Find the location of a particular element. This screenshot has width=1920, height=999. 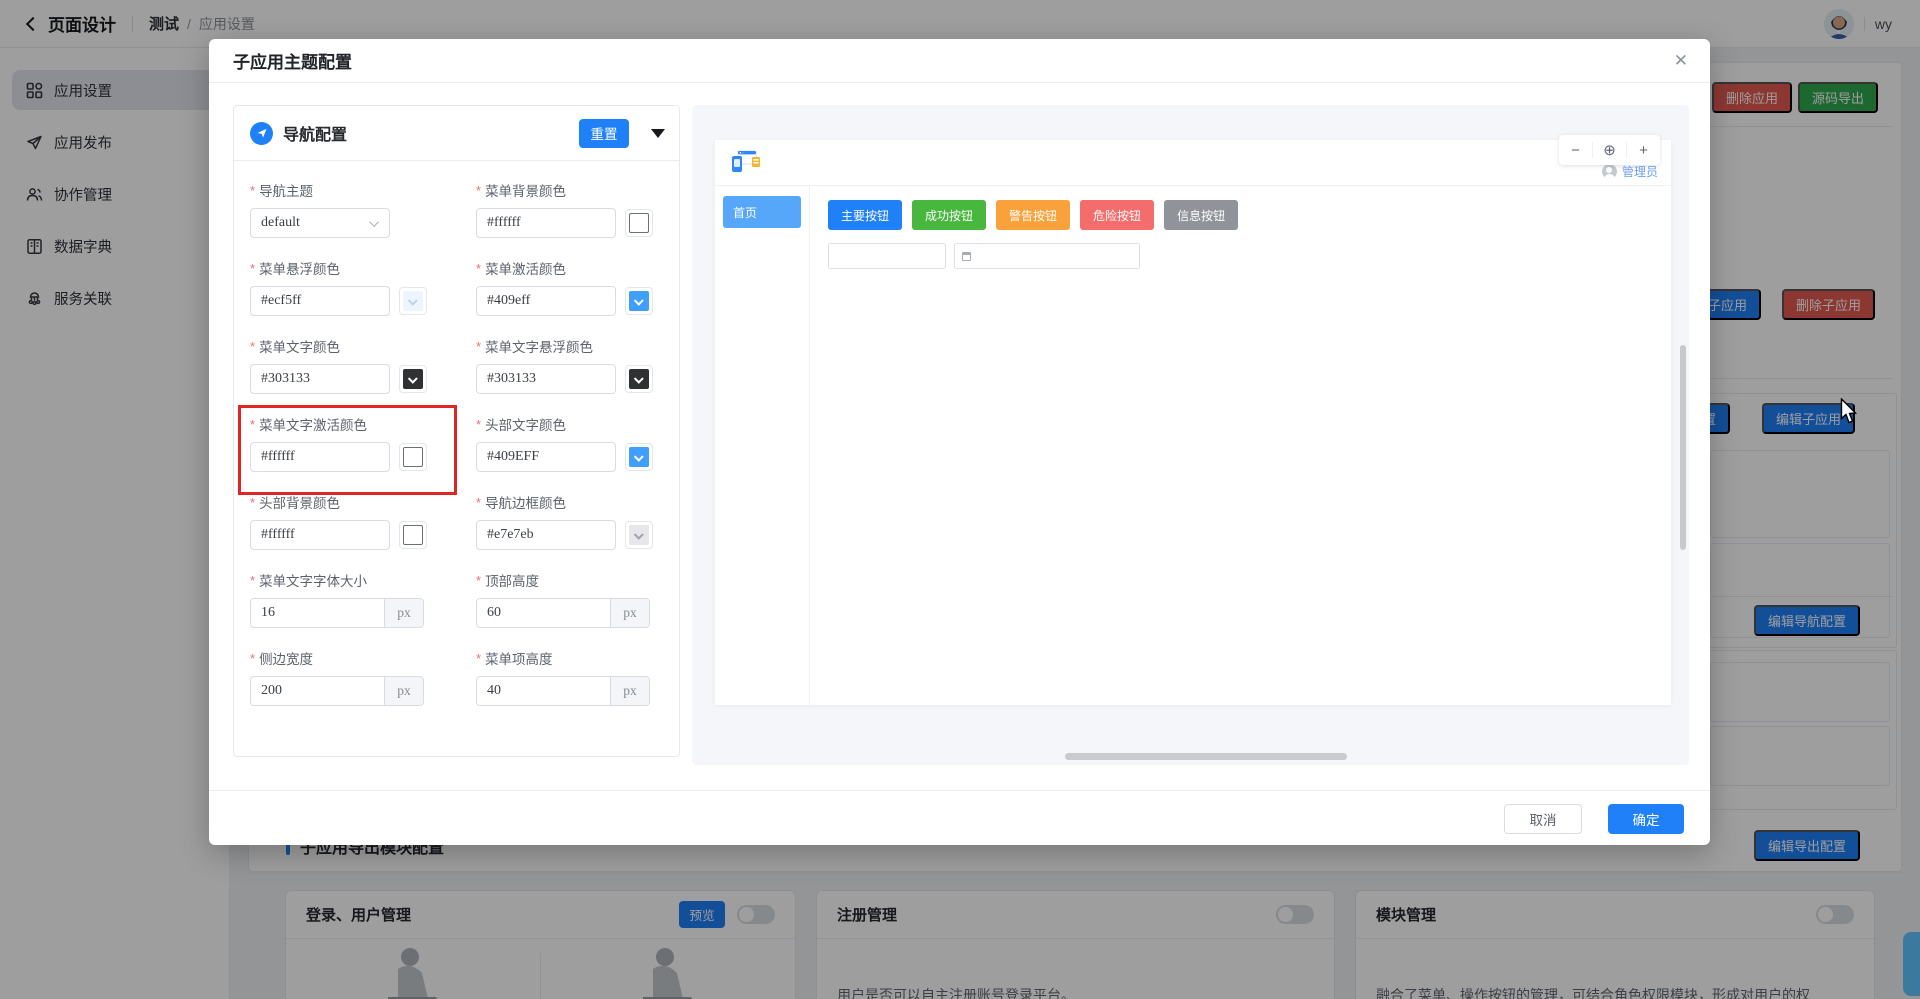

top-height-input is located at coordinates (543, 613).